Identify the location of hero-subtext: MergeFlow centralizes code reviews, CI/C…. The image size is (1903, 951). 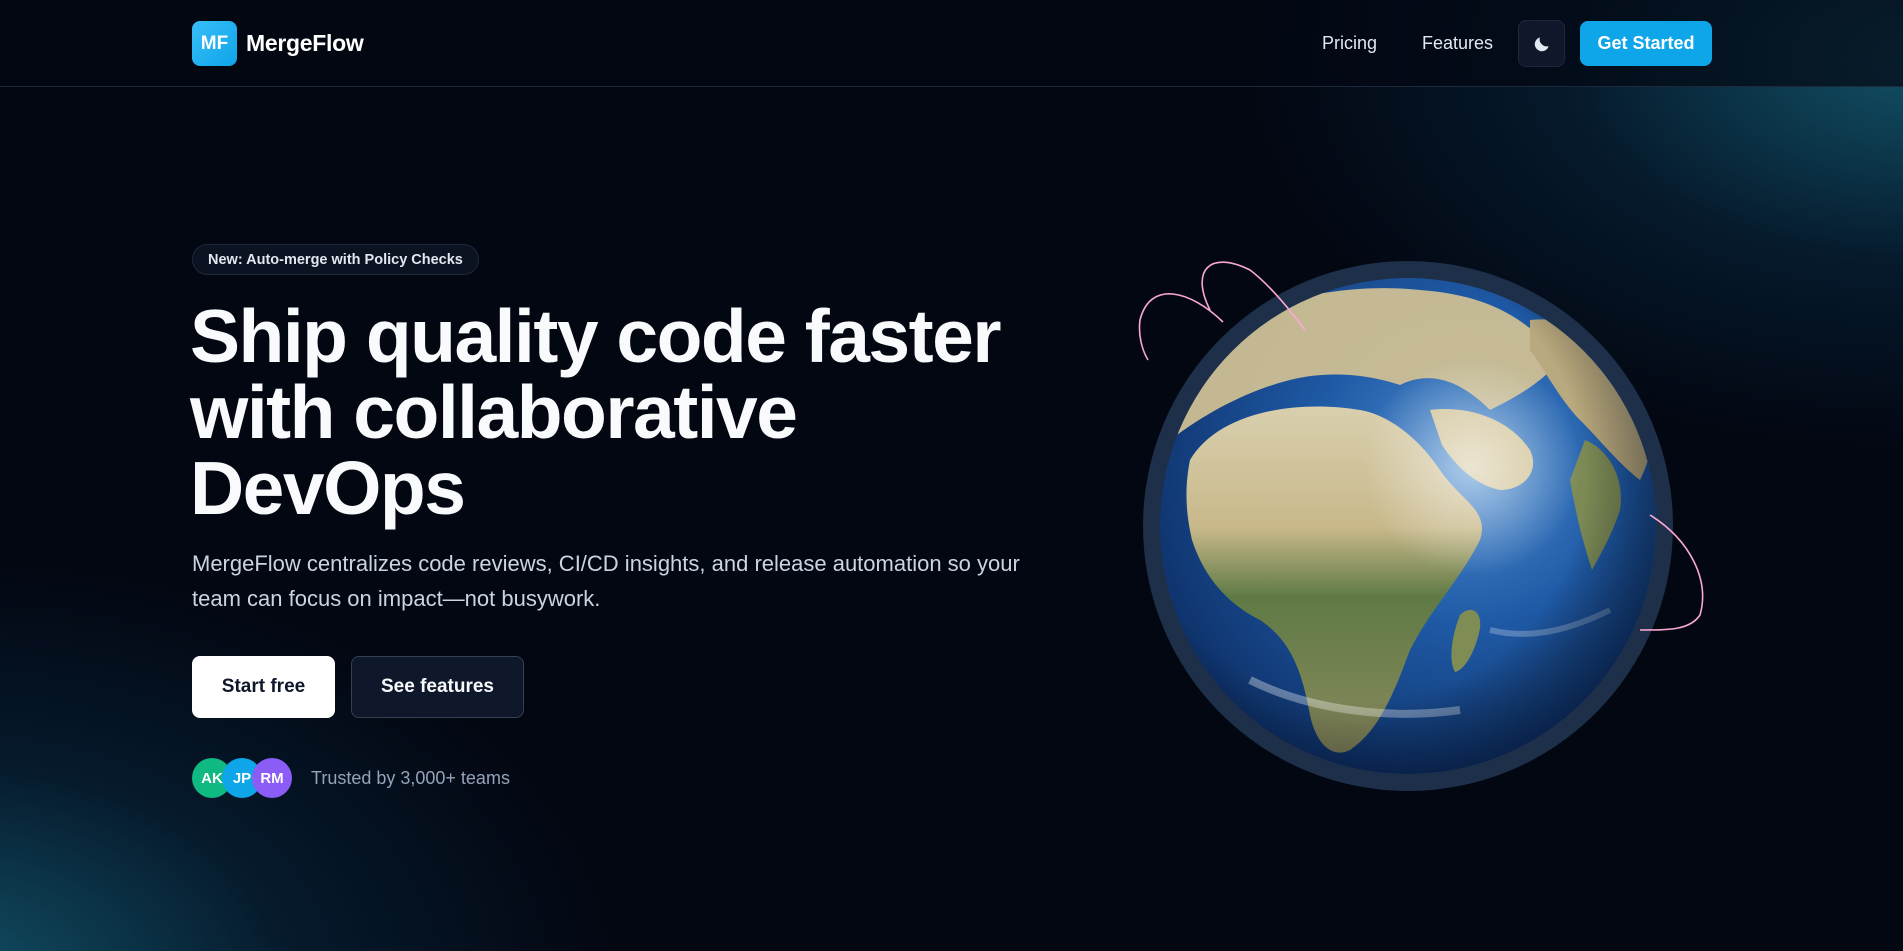
(606, 581).